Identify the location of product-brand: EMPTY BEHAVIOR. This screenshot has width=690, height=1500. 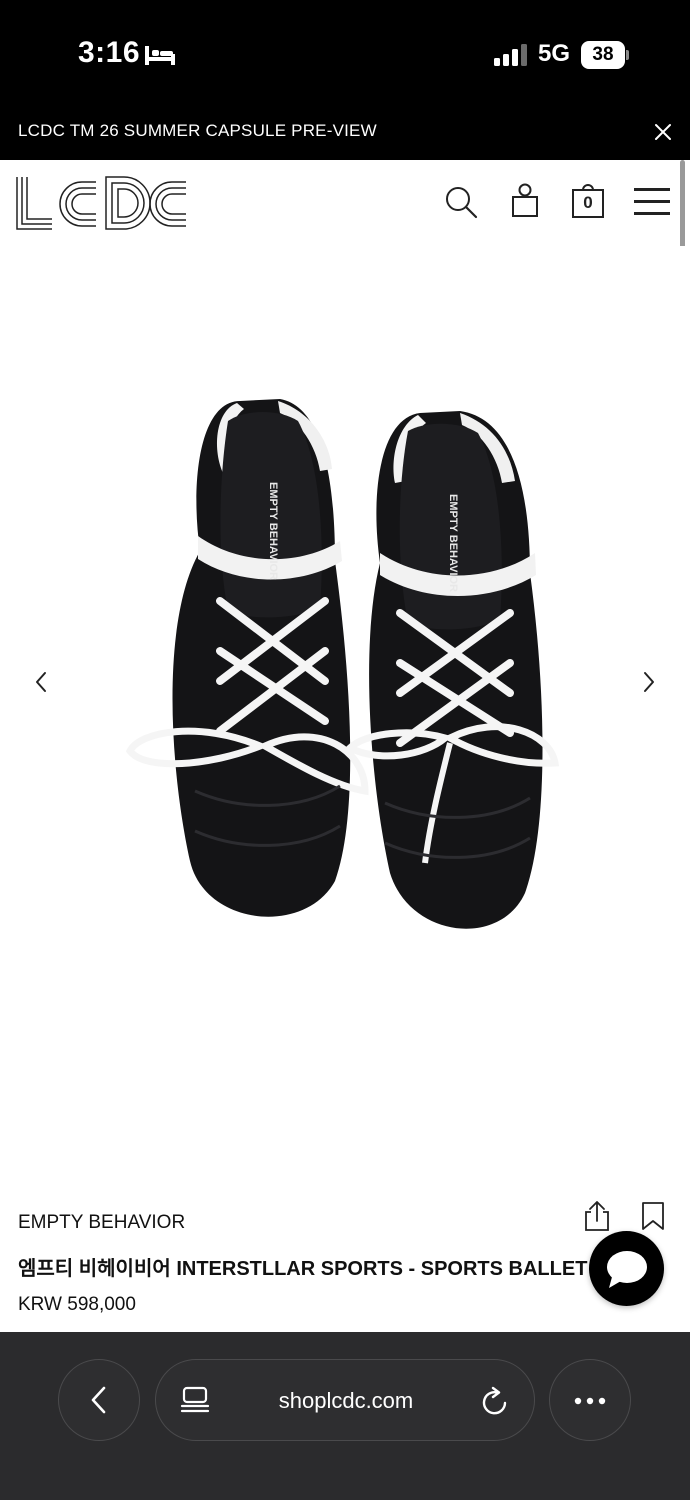
(101, 1223).